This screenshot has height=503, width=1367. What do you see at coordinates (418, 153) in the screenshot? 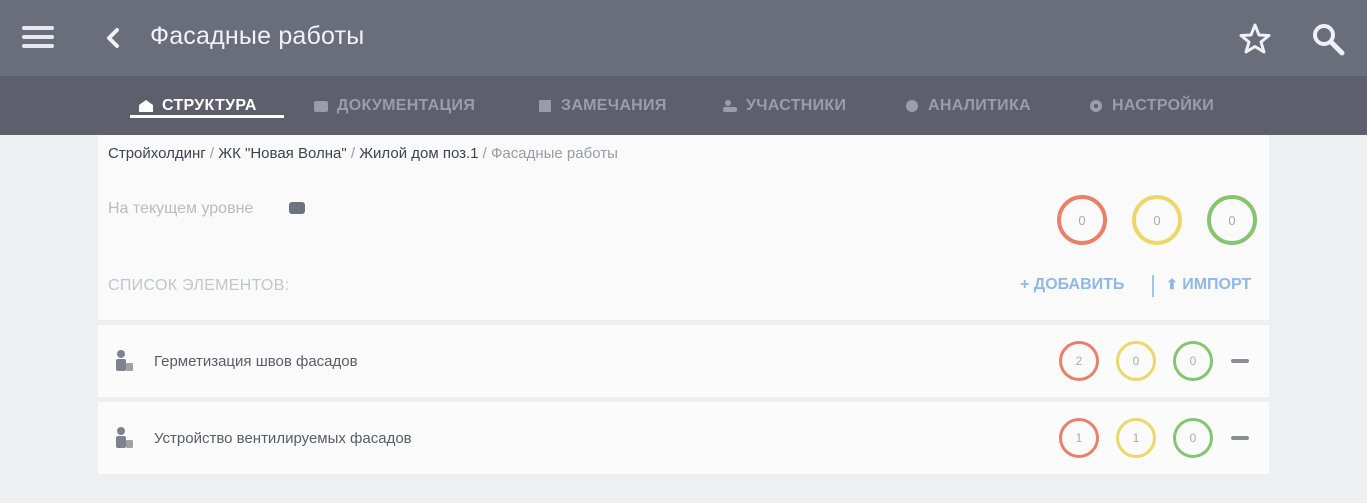
I see `breadcrumb-item: Жилой дом поз.1` at bounding box center [418, 153].